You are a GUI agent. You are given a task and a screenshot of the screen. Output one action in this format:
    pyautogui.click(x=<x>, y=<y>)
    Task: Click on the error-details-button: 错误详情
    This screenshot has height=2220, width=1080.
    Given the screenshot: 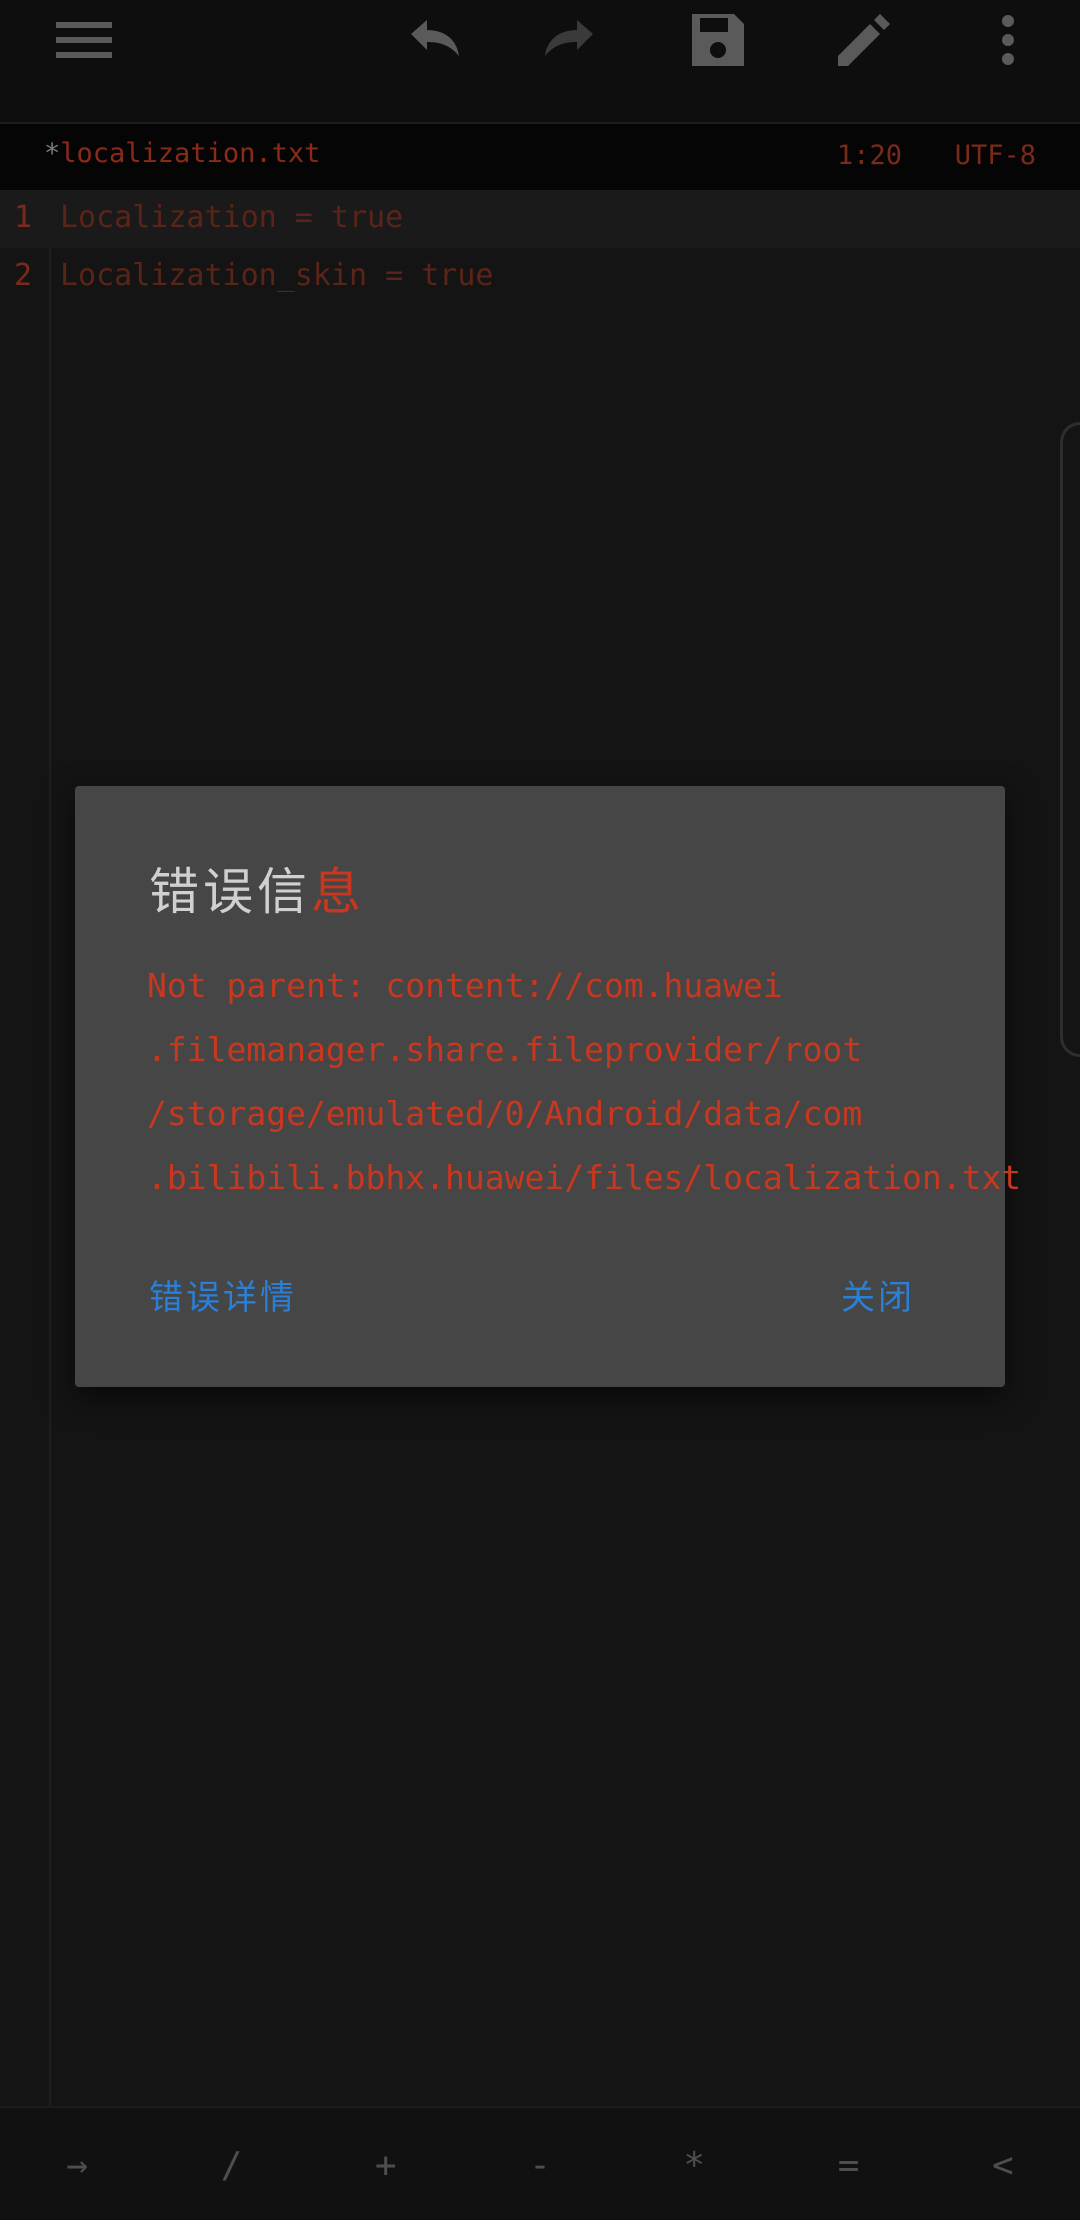 What is the action you would take?
    pyautogui.click(x=223, y=1294)
    